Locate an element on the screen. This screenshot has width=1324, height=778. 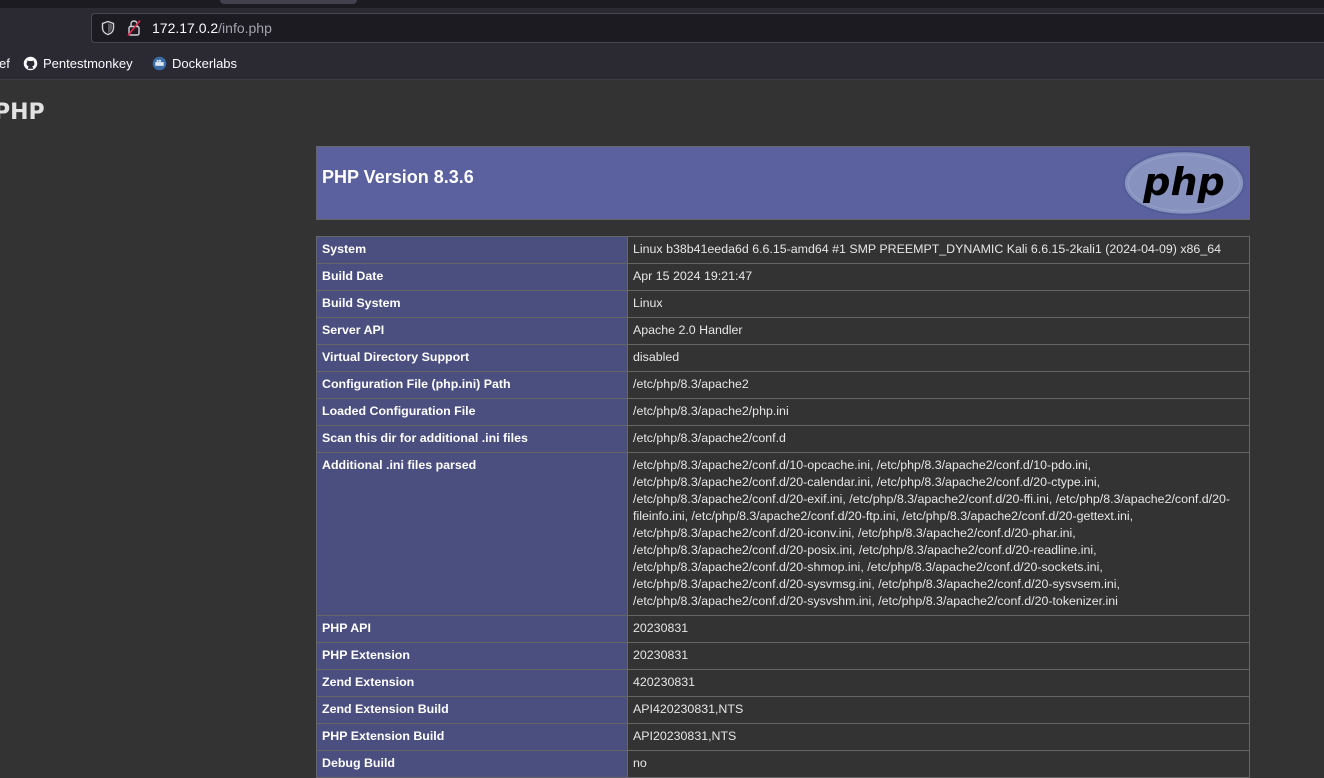
navigation-toolbar: 172.17.0.2/info.php is located at coordinates (662, 28).